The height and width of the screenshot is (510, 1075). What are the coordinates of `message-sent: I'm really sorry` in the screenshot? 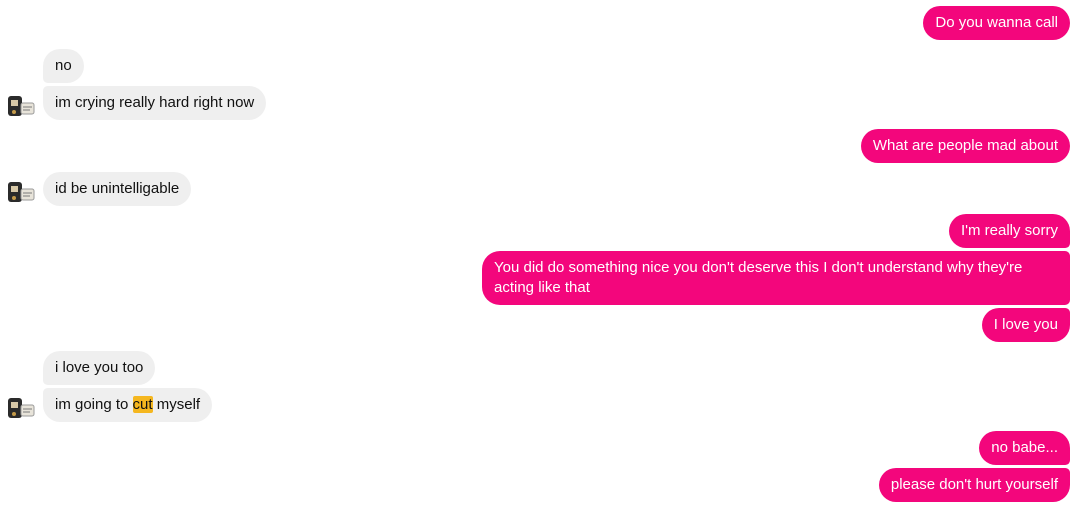 It's located at (1009, 231).